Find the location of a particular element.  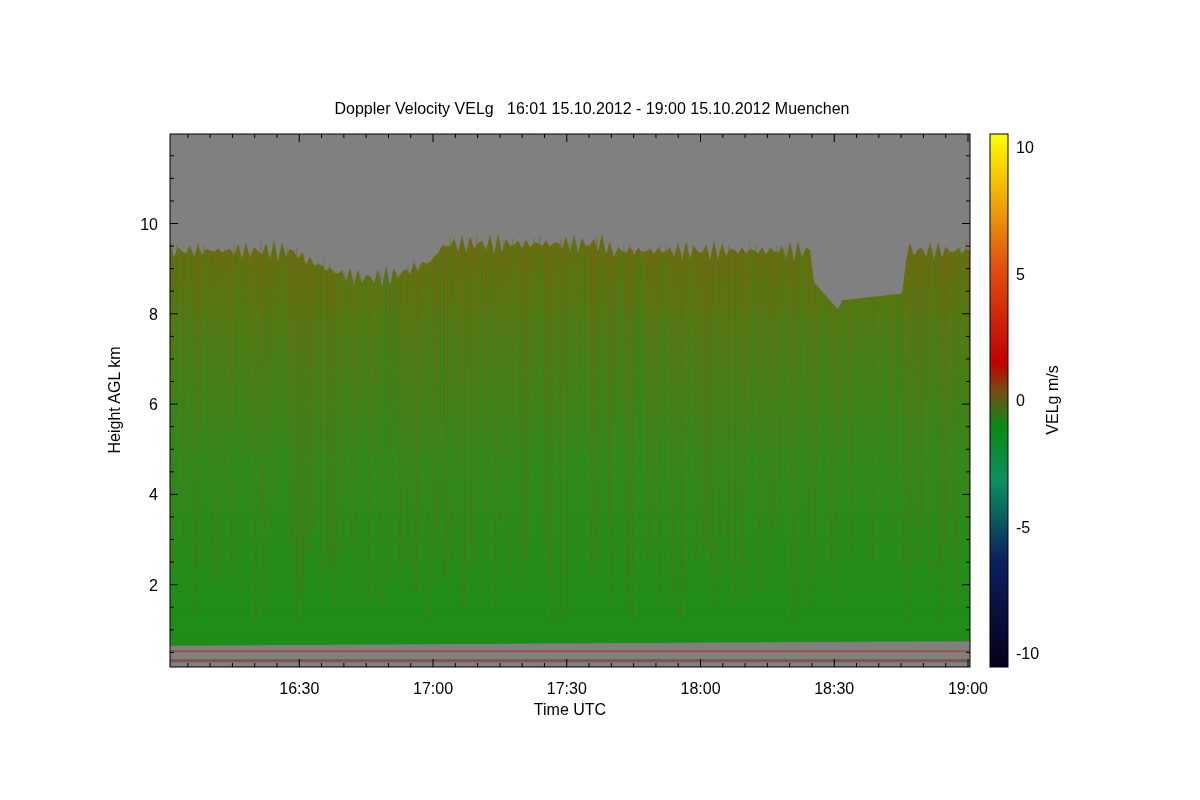

x-tick-label: 18:30 is located at coordinates (834, 688).